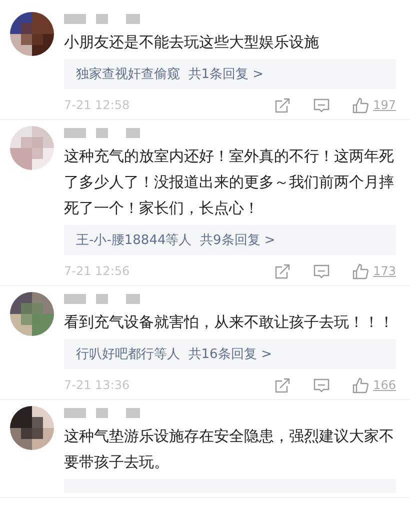 The height and width of the screenshot is (511, 410). Describe the element at coordinates (229, 182) in the screenshot. I see `comment-text: 这种充气的放室内还好！室外真的不行！这两年死了多少人了！没报道出来的更多～我们前两个月摔死了一个！家长们，长点心！` at that location.